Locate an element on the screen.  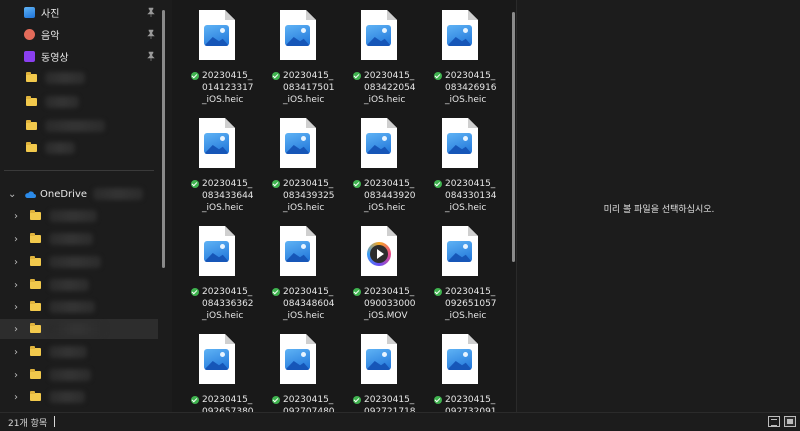
file-name: 20230415_092707480_iOS.heic is located at coordinates (309, 403).